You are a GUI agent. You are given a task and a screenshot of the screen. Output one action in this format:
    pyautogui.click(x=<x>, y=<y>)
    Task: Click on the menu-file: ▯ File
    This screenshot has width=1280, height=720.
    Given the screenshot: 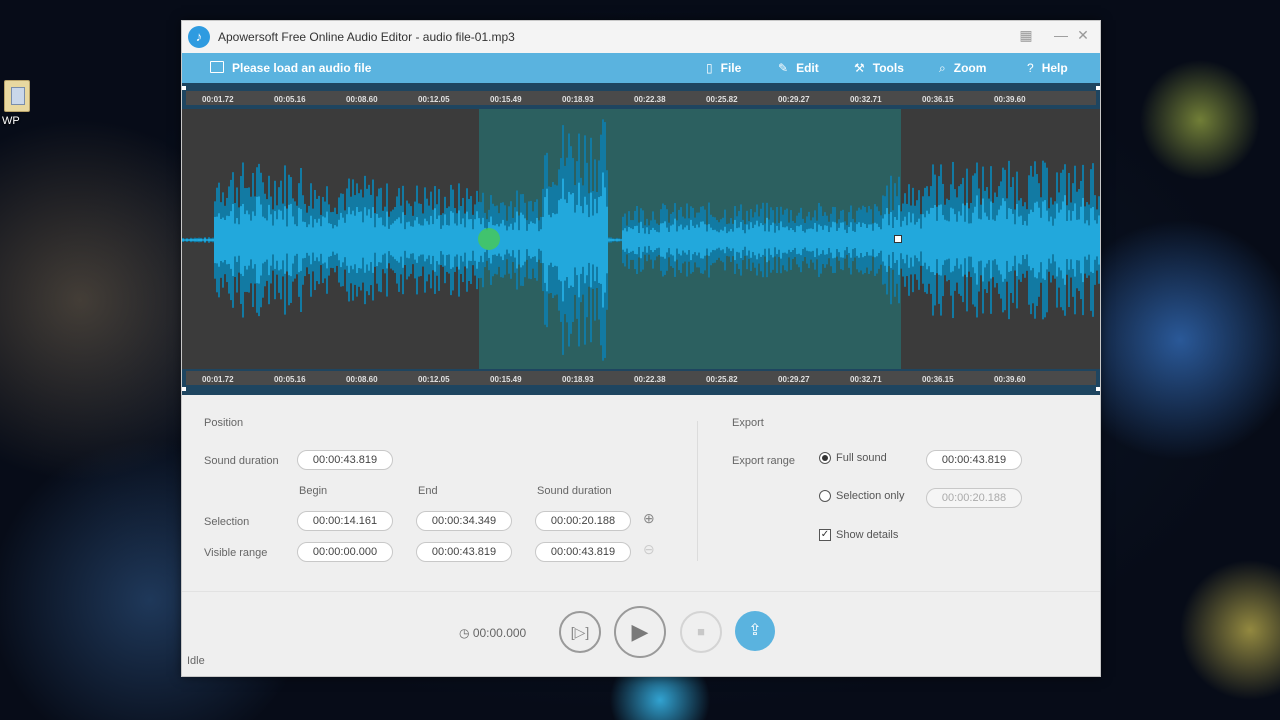 What is the action you would take?
    pyautogui.click(x=723, y=68)
    